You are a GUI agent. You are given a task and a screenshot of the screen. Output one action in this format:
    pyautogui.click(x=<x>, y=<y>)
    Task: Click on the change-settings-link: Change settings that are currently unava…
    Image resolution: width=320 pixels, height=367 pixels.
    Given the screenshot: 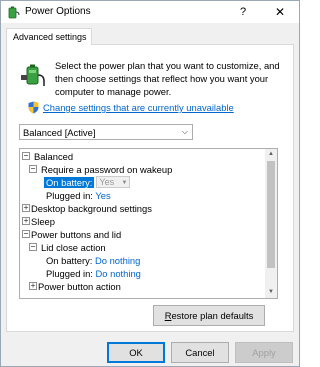 What is the action you would take?
    pyautogui.click(x=138, y=107)
    